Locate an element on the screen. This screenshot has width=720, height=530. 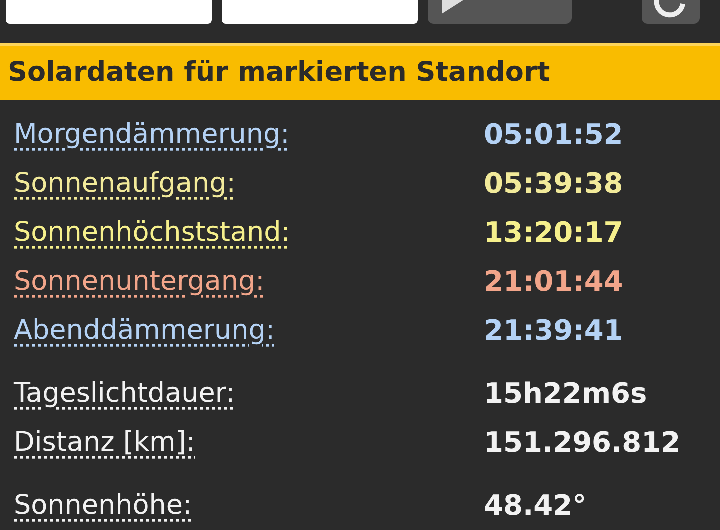
data-value: 21:01:44 is located at coordinates (554, 281).